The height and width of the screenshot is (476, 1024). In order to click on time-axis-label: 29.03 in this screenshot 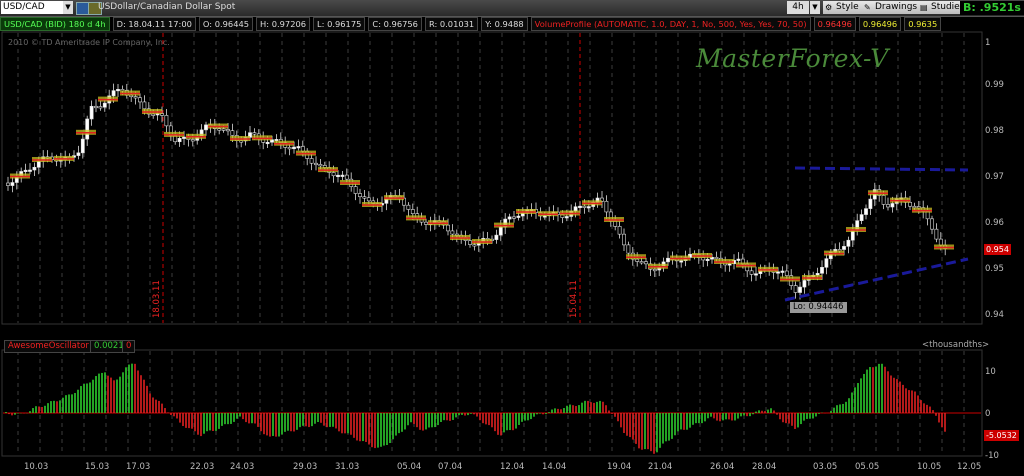, I will do `click(305, 467)`.